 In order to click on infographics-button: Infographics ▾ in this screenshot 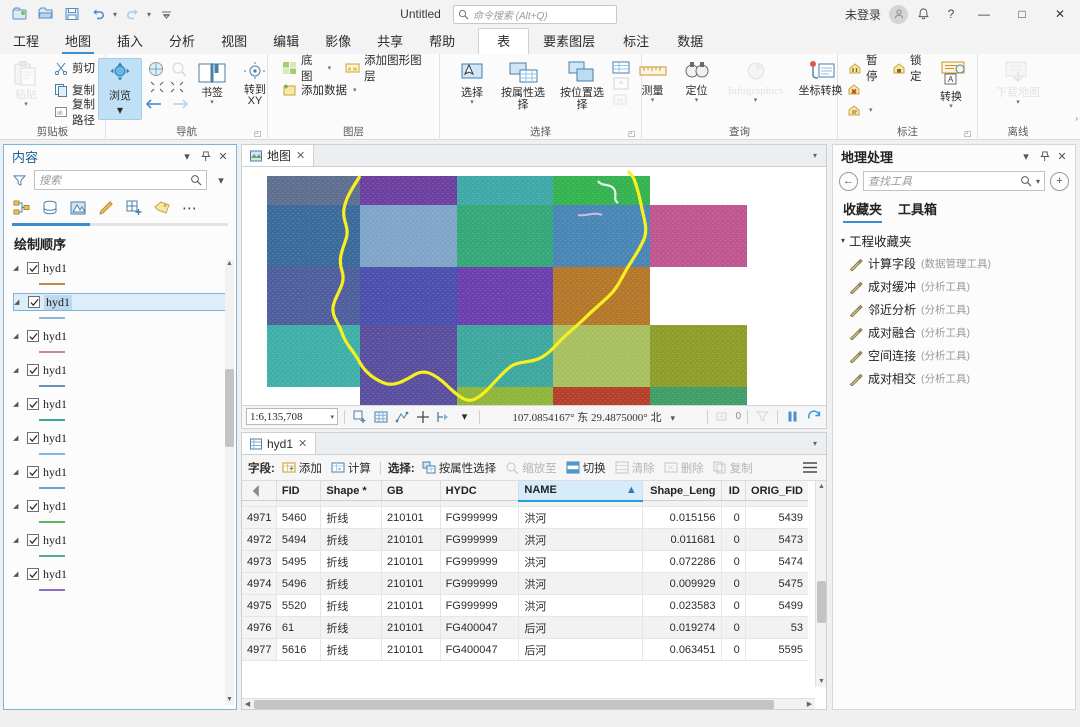, I will do `click(756, 82)`.